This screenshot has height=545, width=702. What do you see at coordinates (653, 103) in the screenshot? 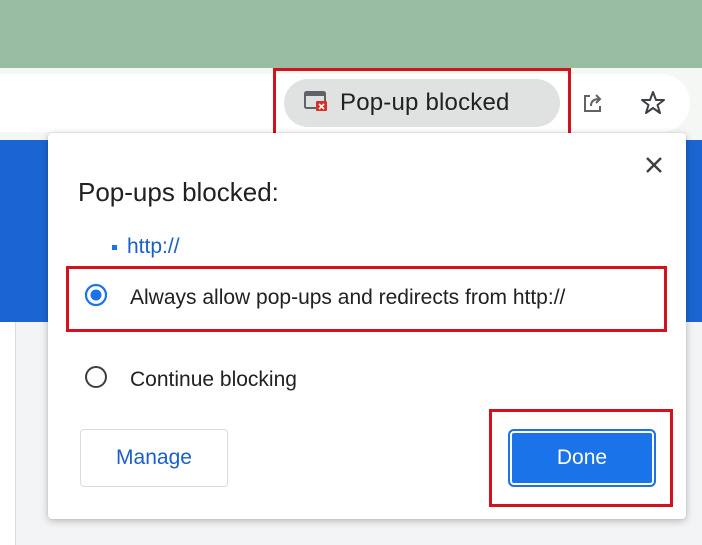
I see `bookmark-star-icon` at bounding box center [653, 103].